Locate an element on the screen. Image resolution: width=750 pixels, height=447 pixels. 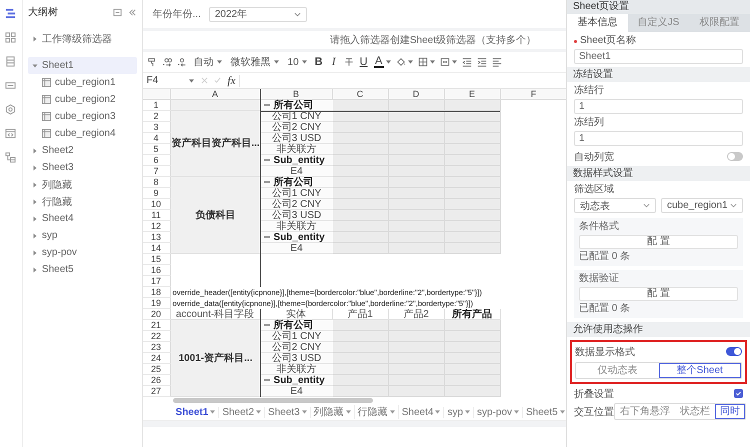
sheet-tab: Sheet4 is located at coordinates (421, 412).